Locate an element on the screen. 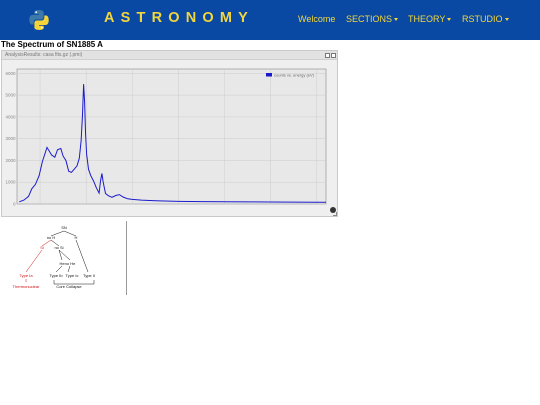  legend-swatch is located at coordinates (269, 75).